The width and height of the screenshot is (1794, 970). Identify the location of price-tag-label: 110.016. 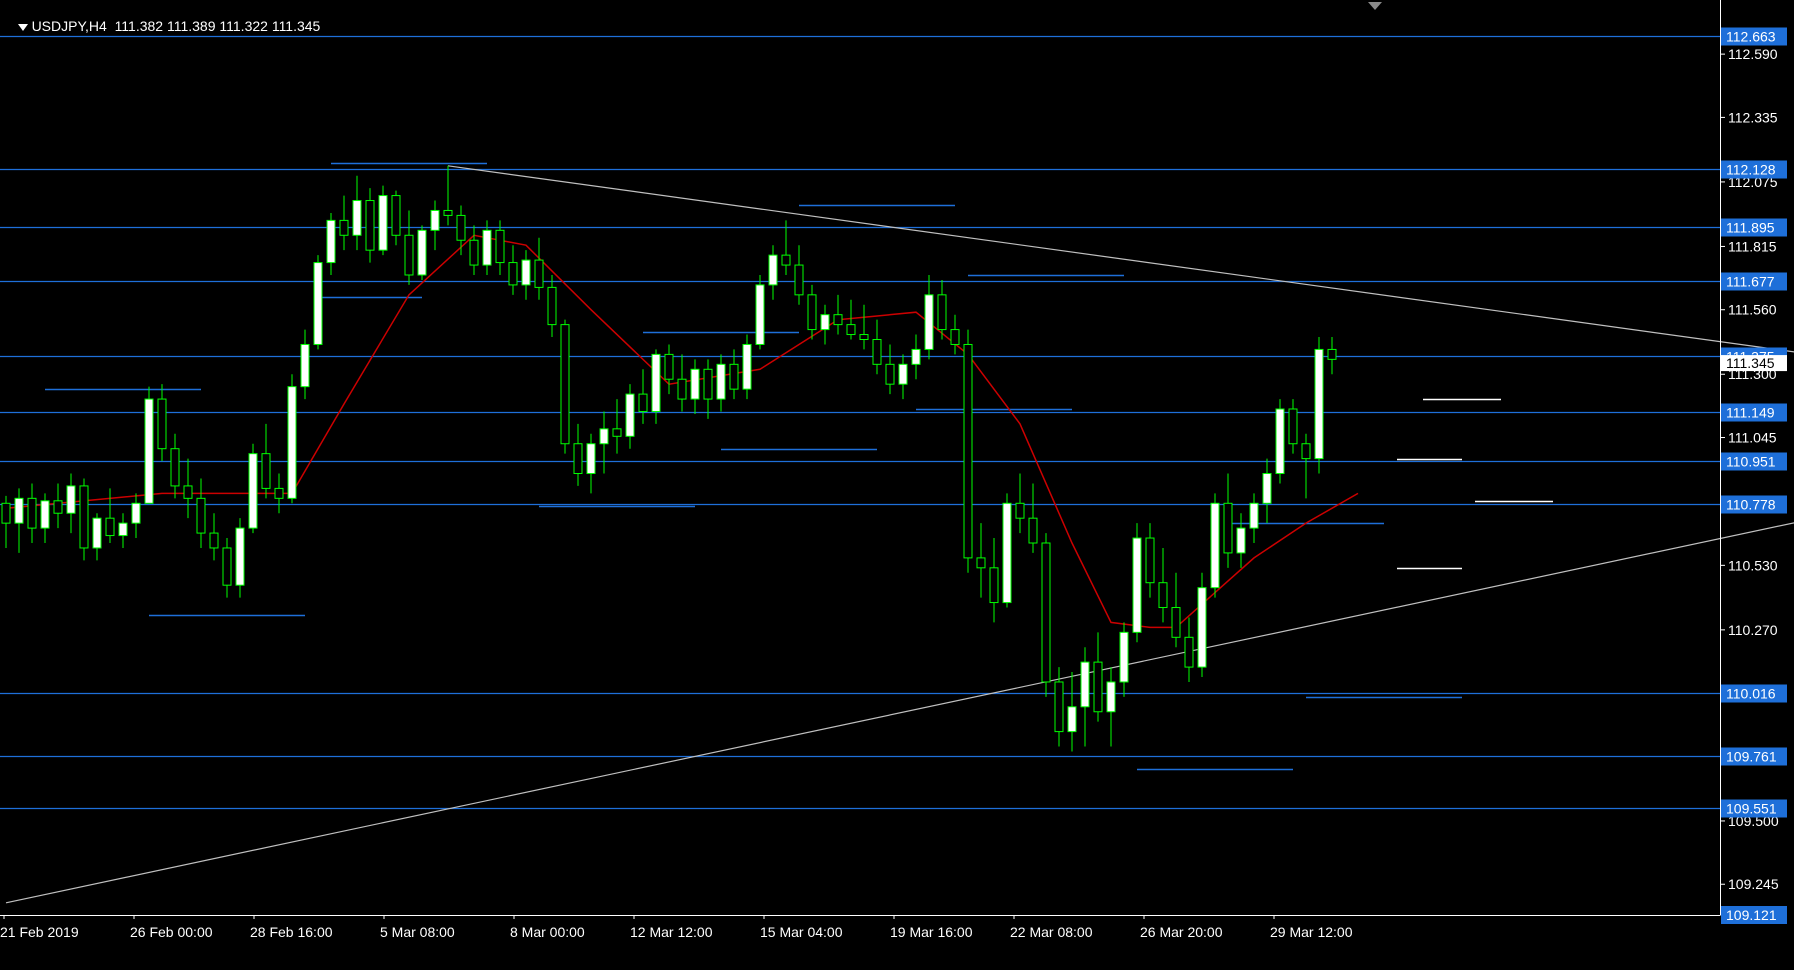
(1751, 694).